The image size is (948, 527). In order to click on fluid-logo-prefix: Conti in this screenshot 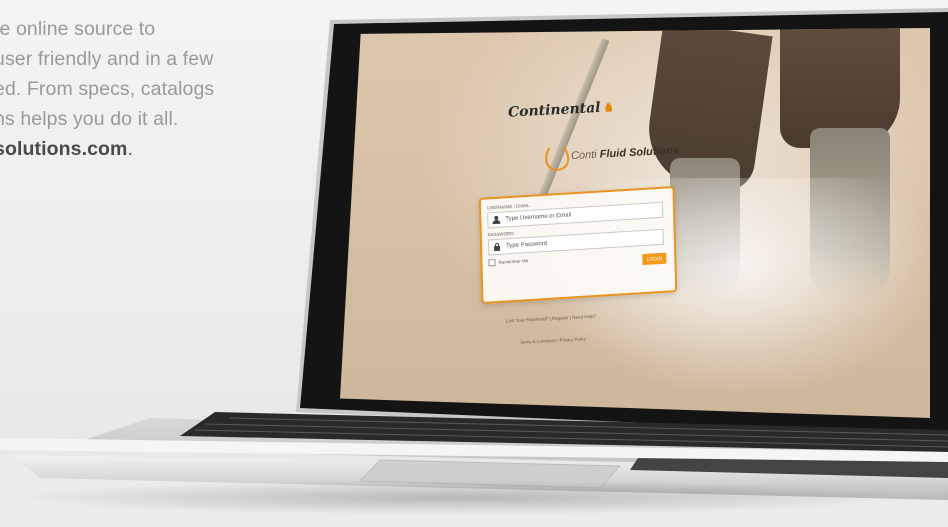, I will do `click(584, 155)`.